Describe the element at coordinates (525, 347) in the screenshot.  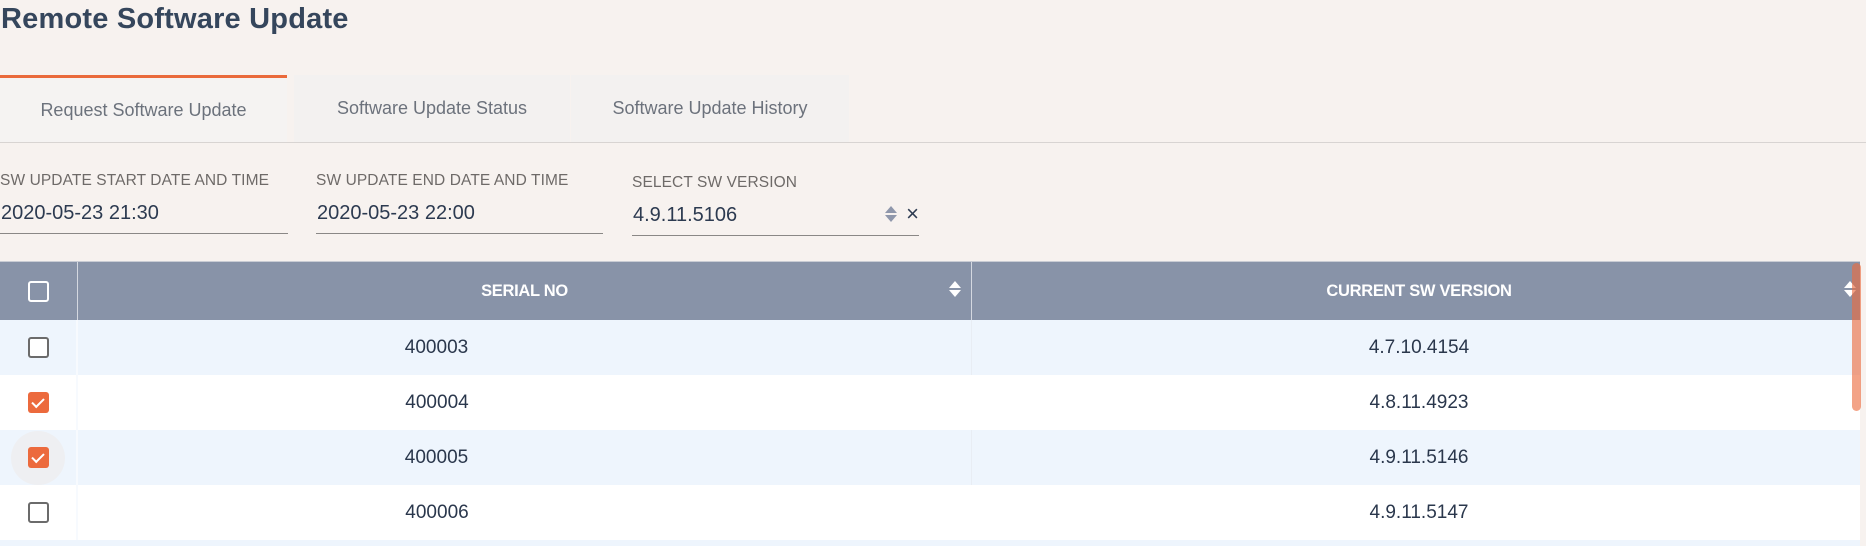
I see `serial-cell: 400003` at that location.